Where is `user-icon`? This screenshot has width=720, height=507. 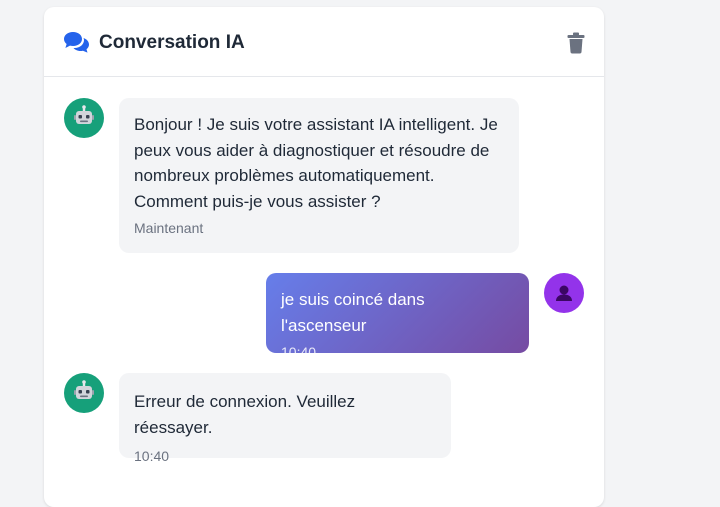
user-icon is located at coordinates (564, 293).